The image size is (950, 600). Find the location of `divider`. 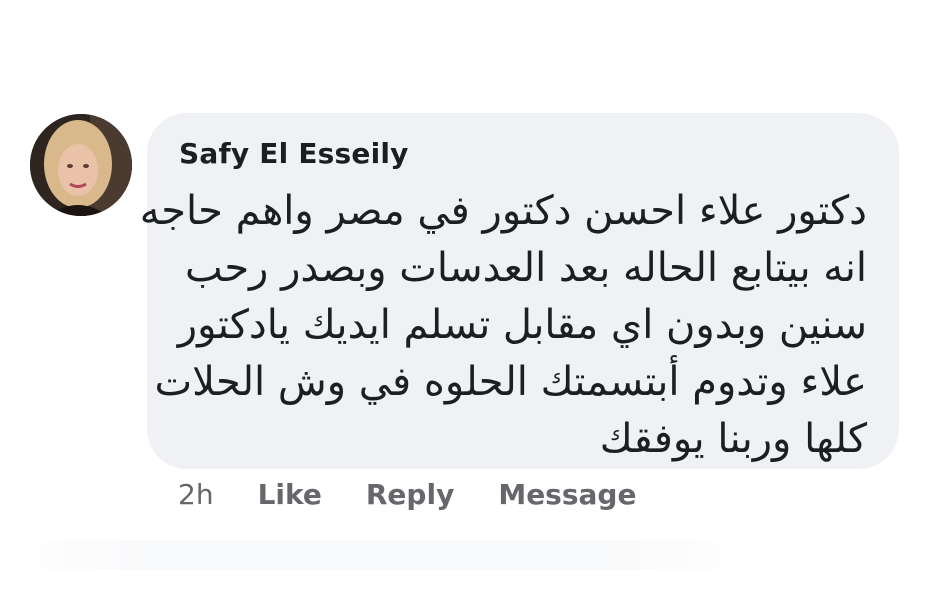

divider is located at coordinates (380, 555).